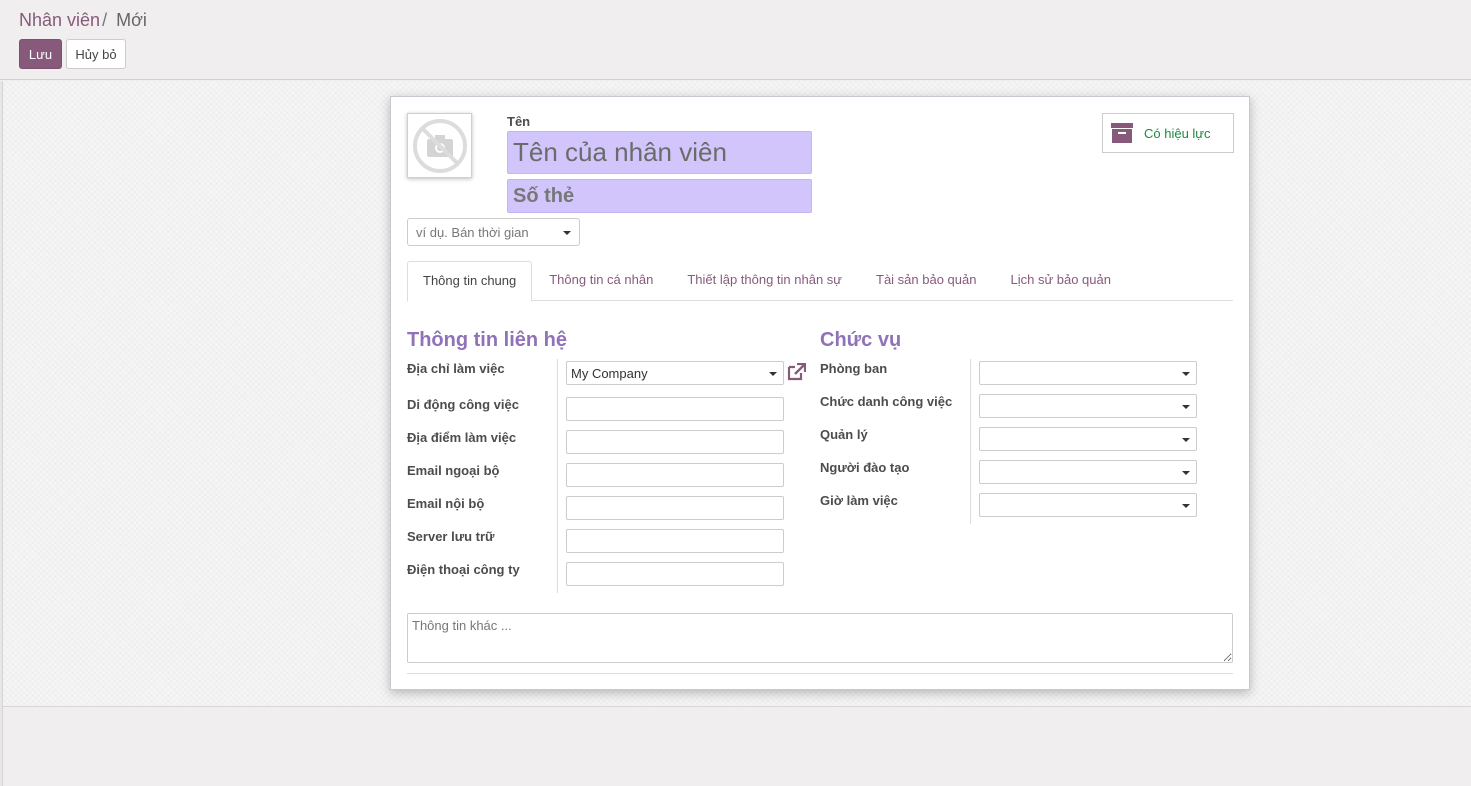 This screenshot has width=1471, height=786. Describe the element at coordinates (463, 404) in the screenshot. I see `work-mobile-label: Di động công việc` at that location.